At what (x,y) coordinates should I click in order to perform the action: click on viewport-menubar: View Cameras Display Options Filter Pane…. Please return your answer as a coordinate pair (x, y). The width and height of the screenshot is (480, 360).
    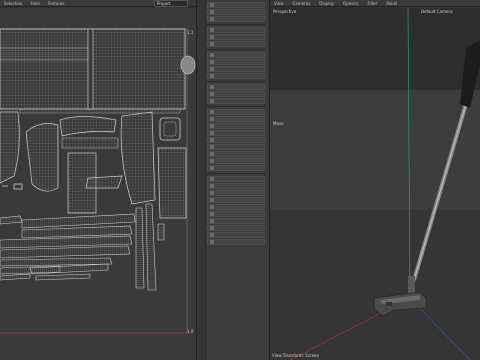
    Looking at the image, I should click on (375, 3).